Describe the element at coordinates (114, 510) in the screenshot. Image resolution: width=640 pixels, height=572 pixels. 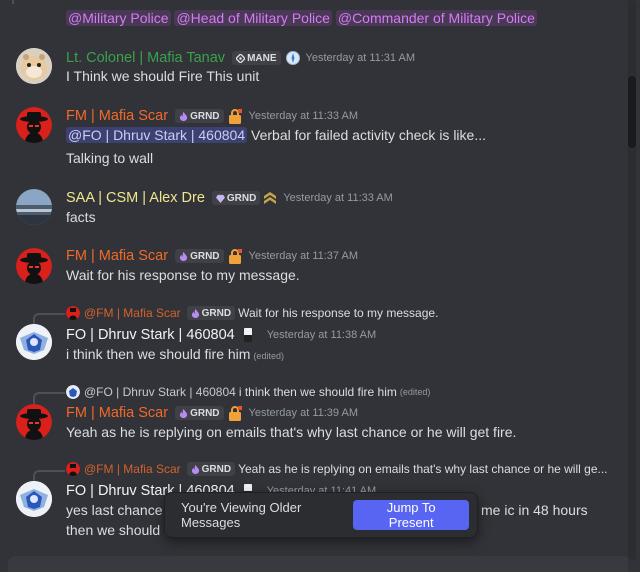
I see `message-content: yes last chance` at that location.